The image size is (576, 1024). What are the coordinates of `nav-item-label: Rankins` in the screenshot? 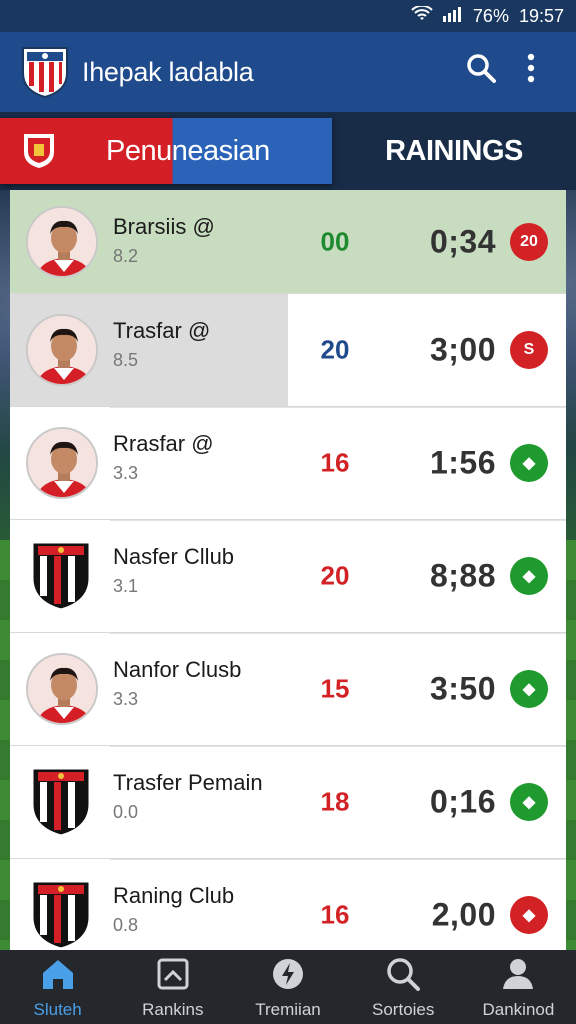 It's located at (173, 1009).